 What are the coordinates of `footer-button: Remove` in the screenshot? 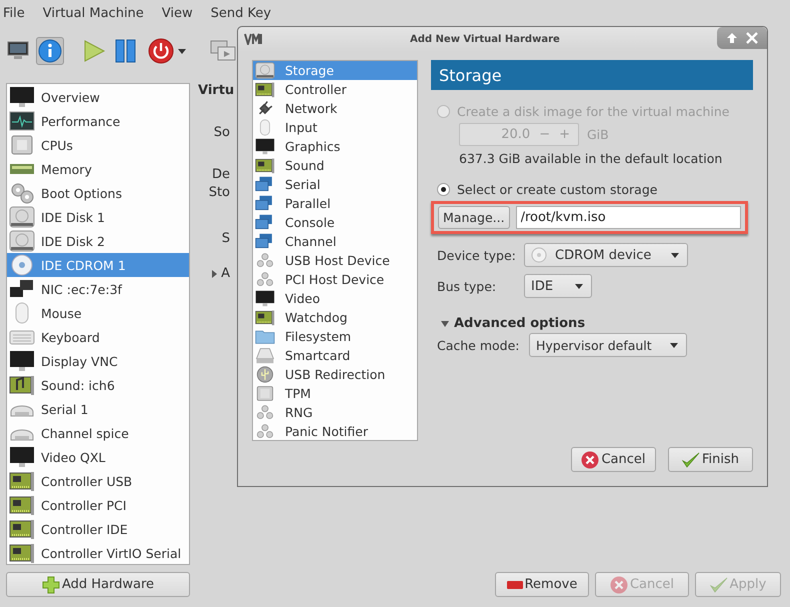 It's located at (542, 584).